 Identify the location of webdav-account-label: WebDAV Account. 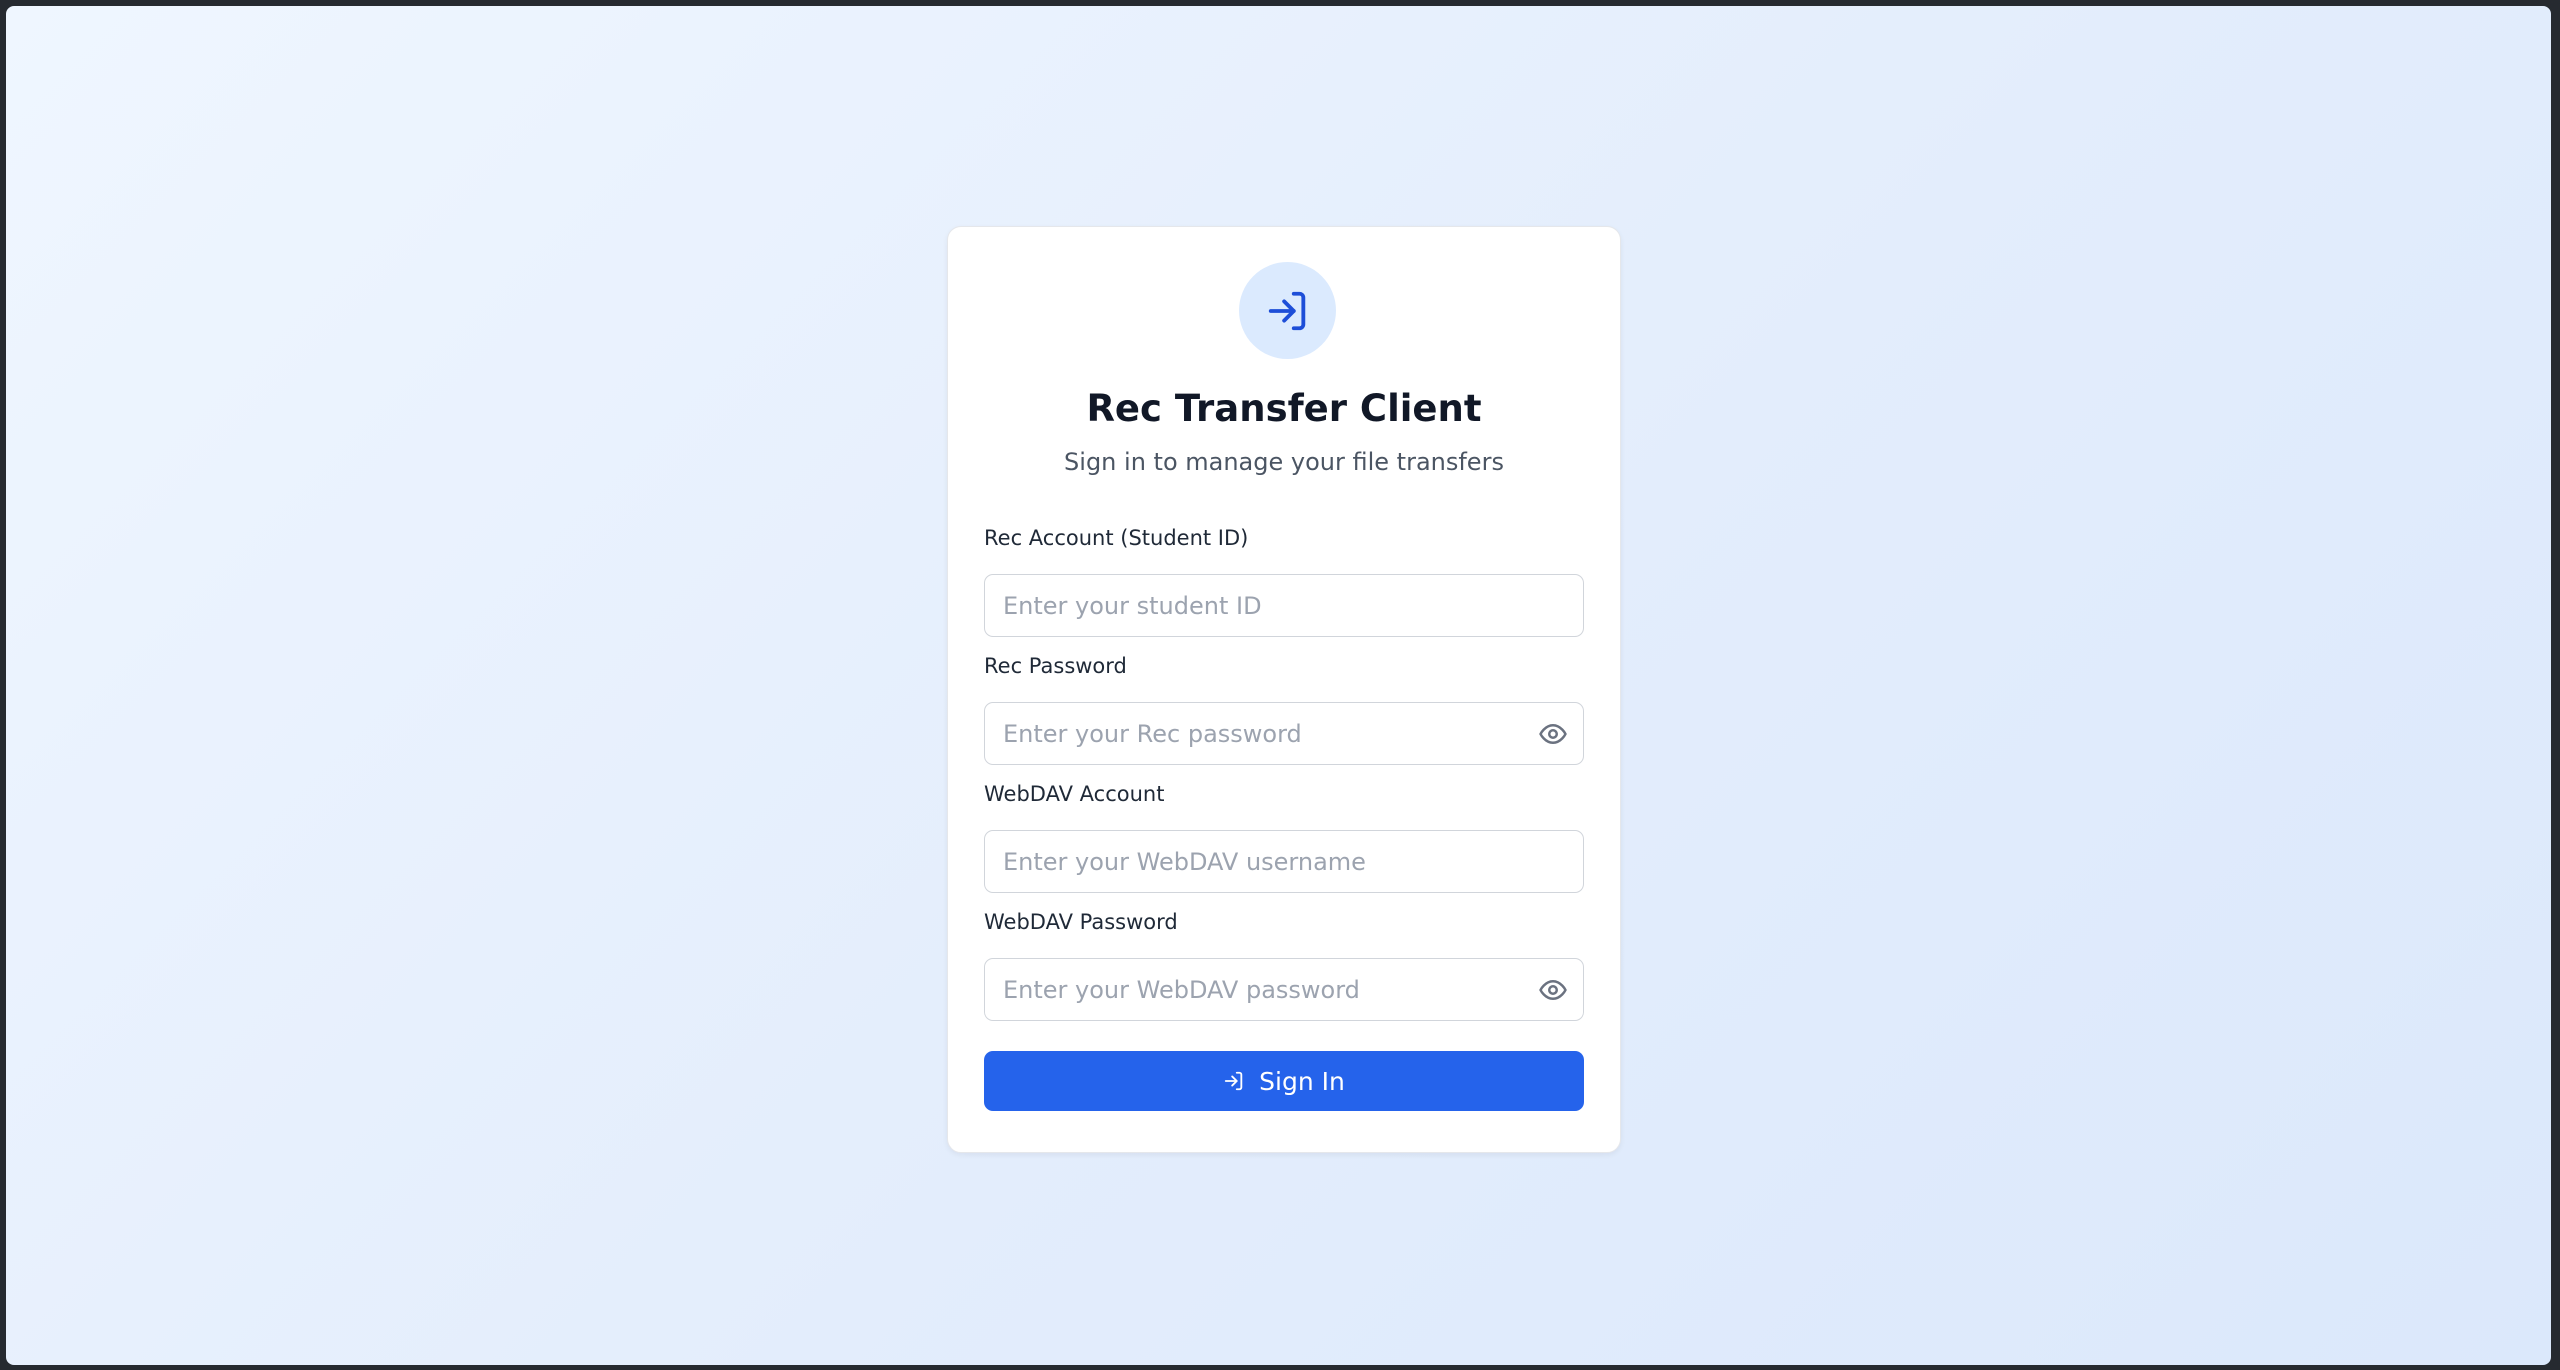
(1074, 794).